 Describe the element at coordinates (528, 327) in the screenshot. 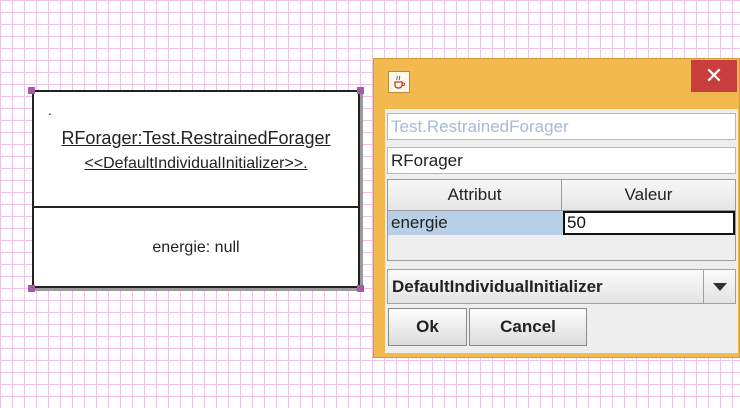

I see `cancel-button: Cancel` at that location.